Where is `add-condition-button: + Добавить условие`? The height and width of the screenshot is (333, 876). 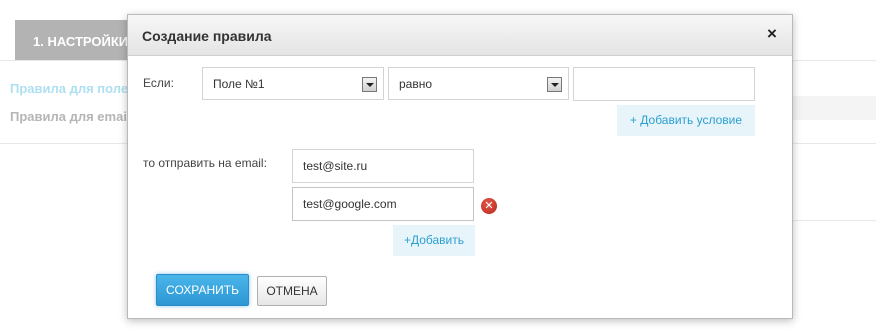 add-condition-button: + Добавить условие is located at coordinates (686, 120).